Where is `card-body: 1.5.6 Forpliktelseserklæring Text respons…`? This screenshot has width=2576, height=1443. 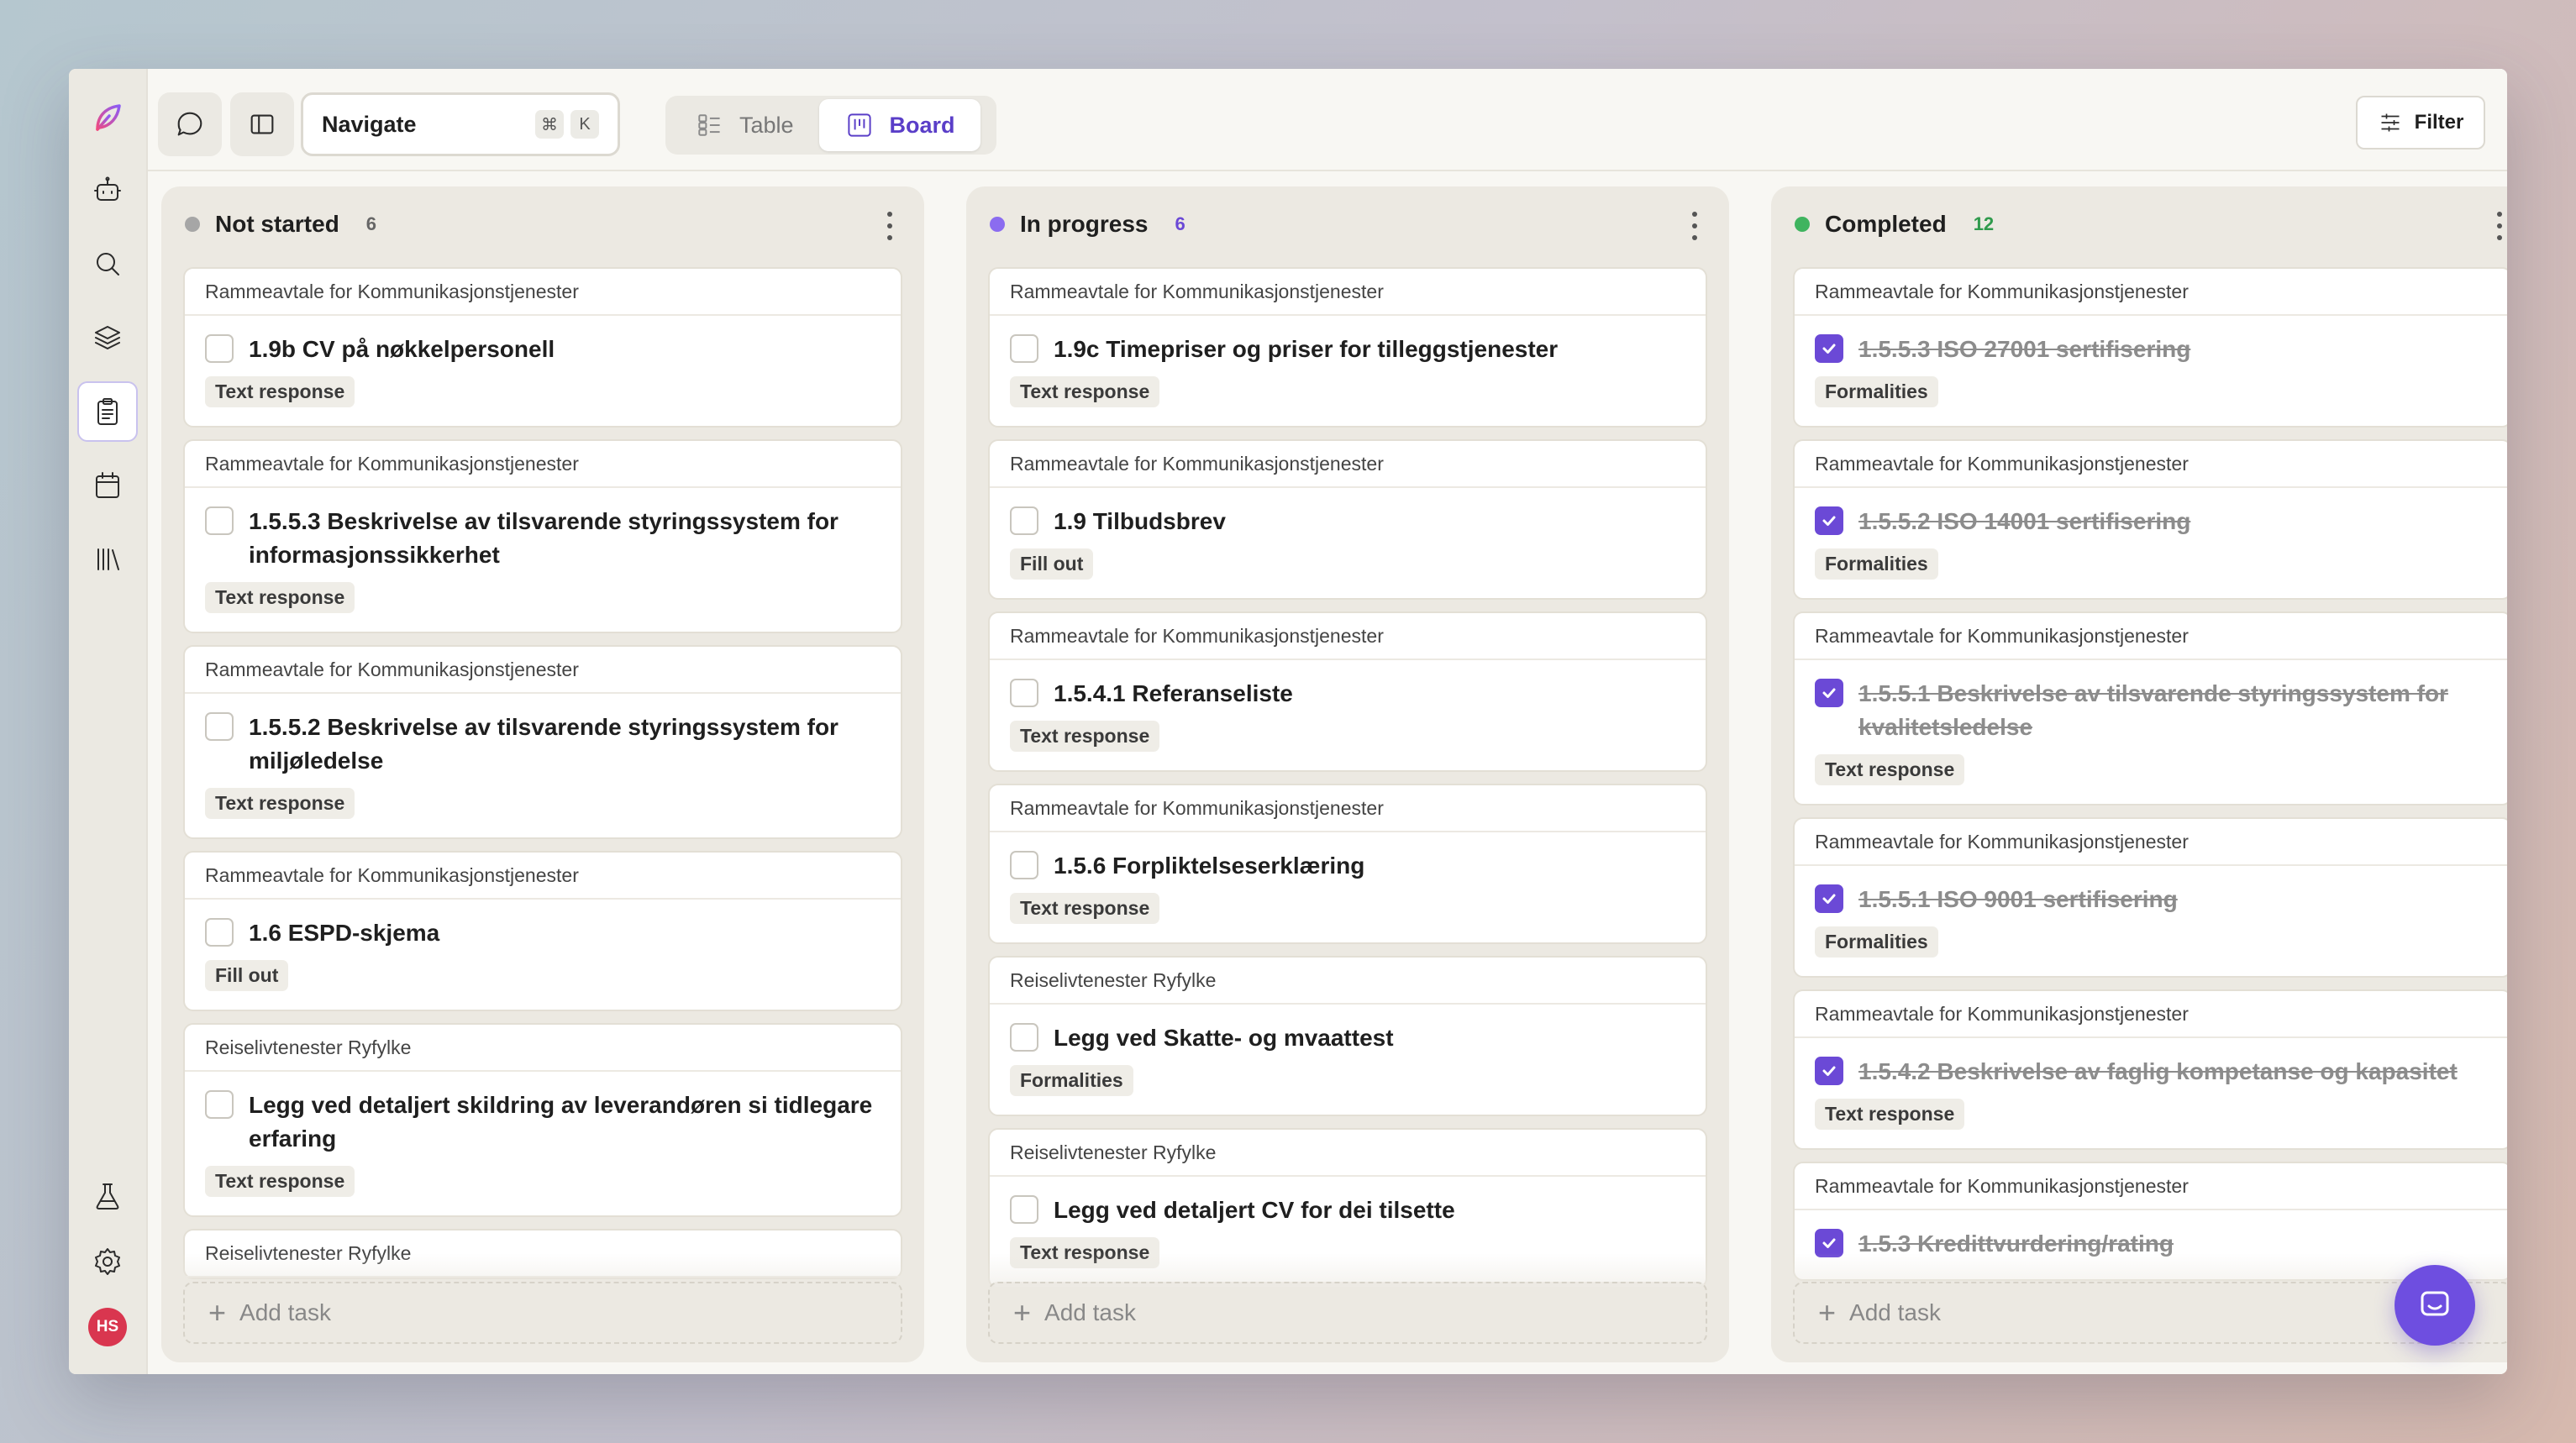 card-body: 1.5.6 Forpliktelseserklæring Text respons… is located at coordinates (1348, 887).